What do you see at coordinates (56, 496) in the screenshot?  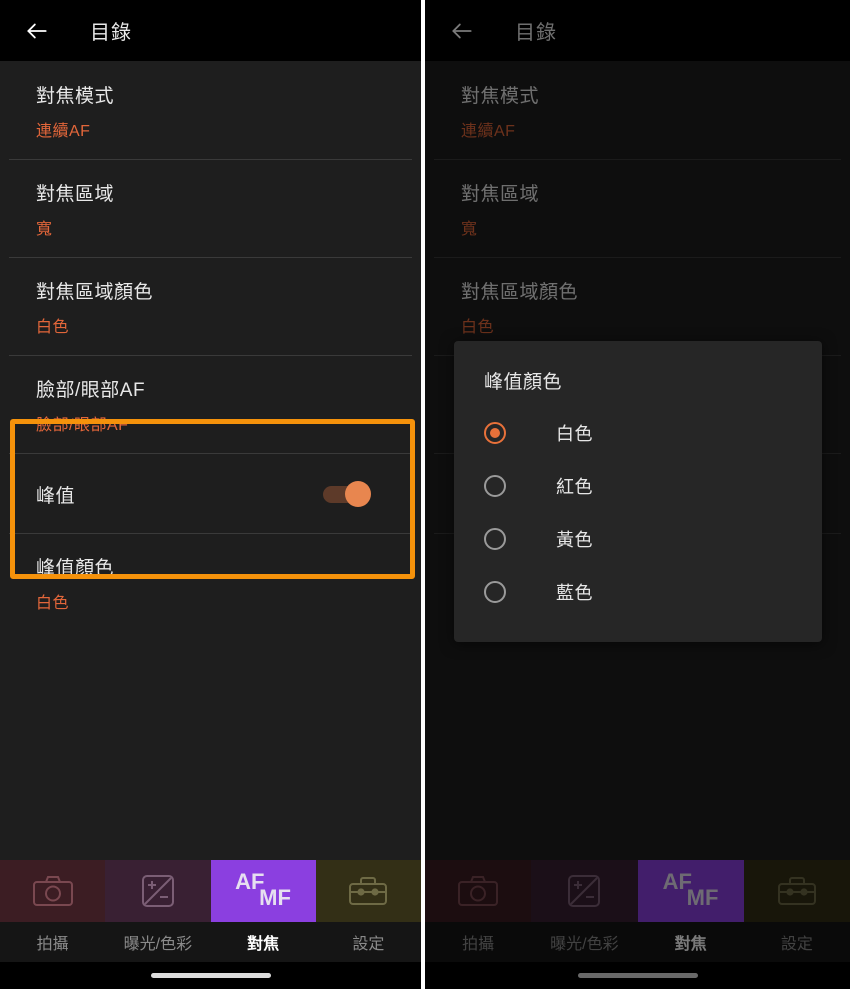 I see `row-title: 峰值` at bounding box center [56, 496].